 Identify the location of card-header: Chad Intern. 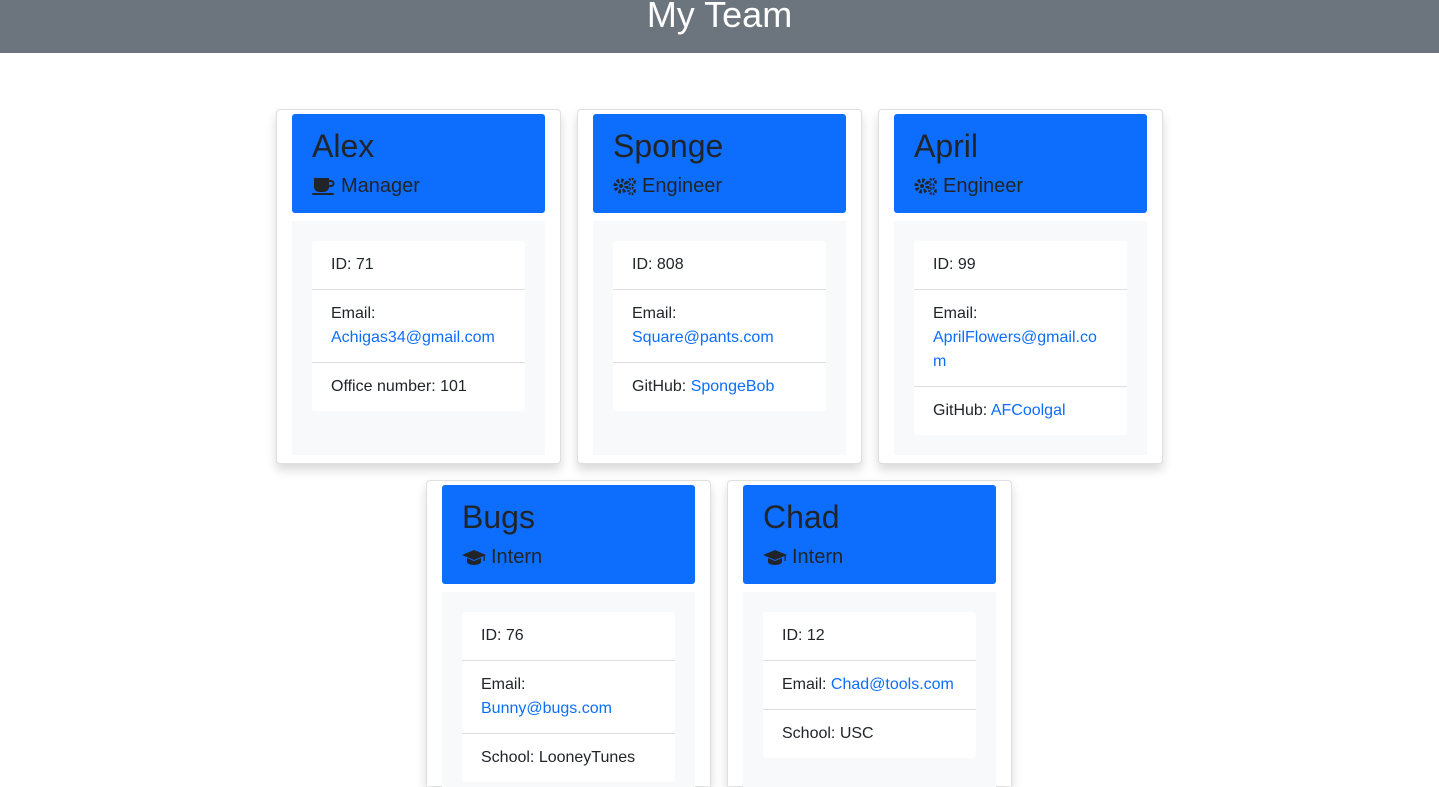
(869, 534).